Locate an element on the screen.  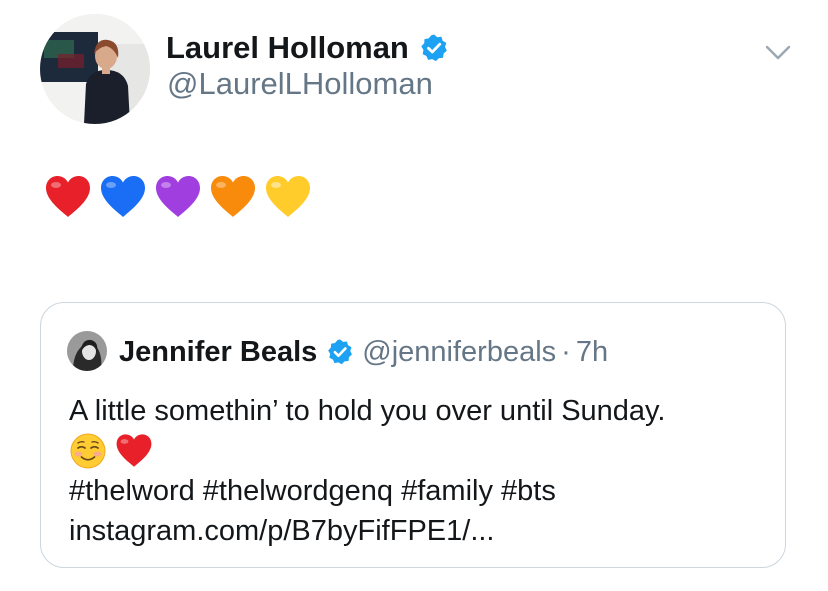
purple-heart-icon is located at coordinates (178, 197).